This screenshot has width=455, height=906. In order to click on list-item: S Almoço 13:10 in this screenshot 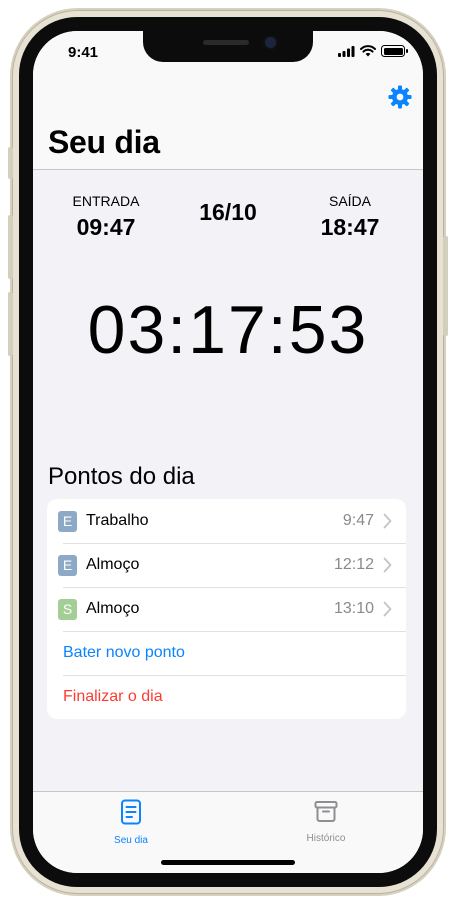, I will do `click(226, 609)`.